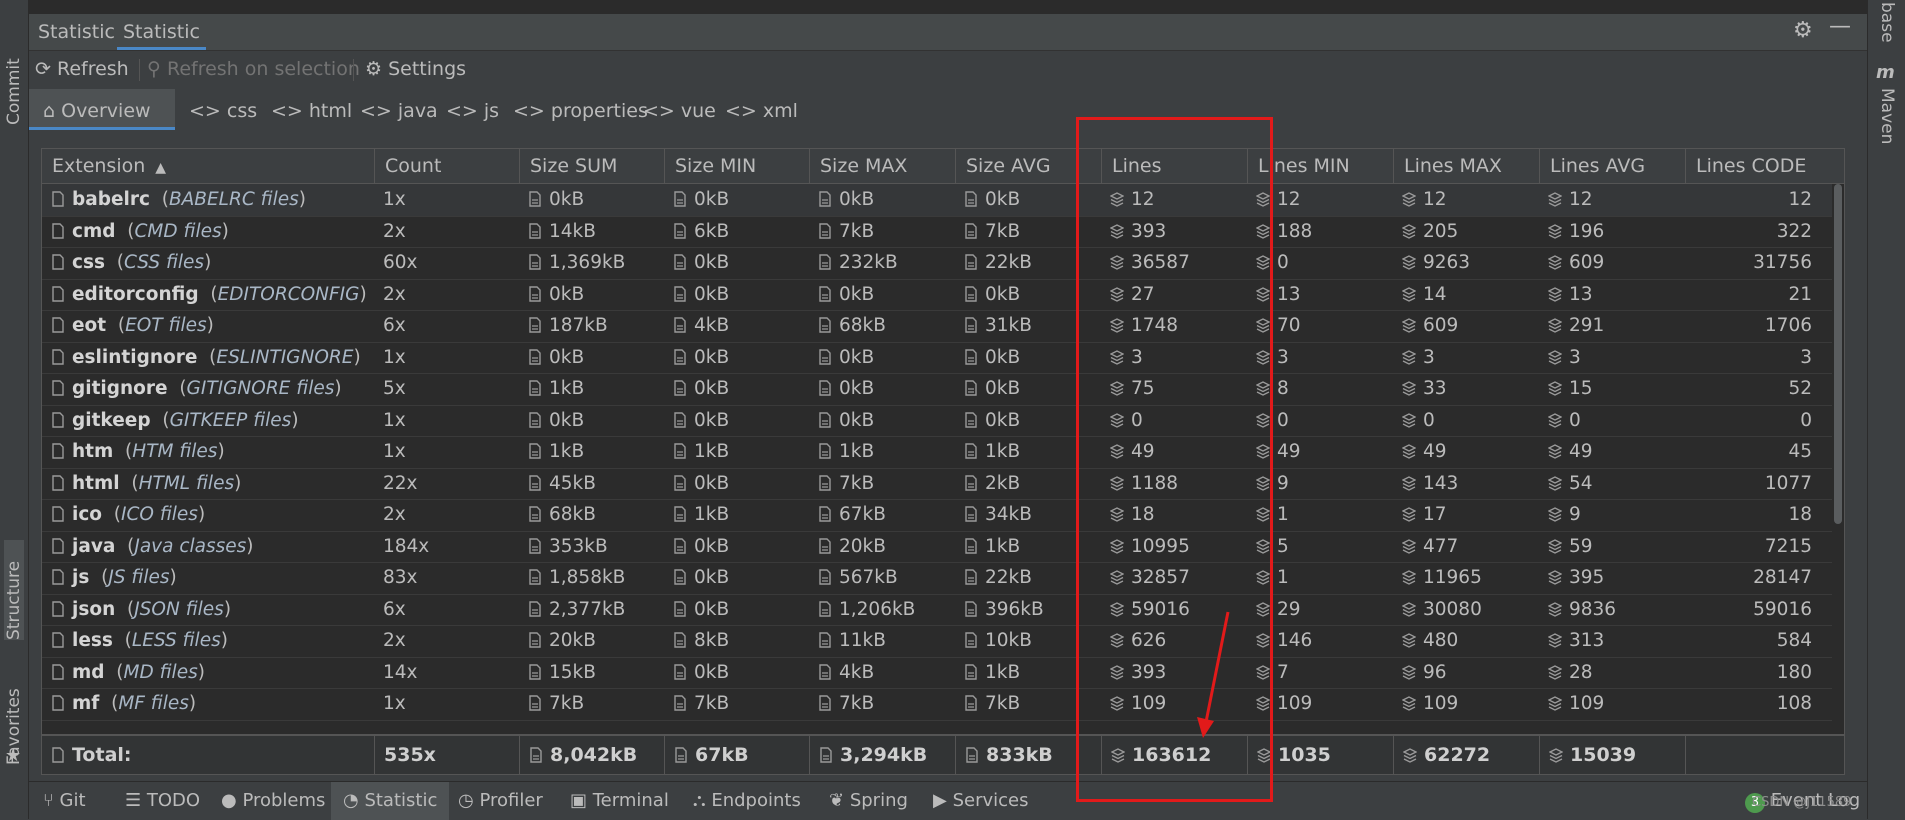 This screenshot has height=820, width=1905. Describe the element at coordinates (630, 800) in the screenshot. I see `bottom-tab-label: Terminal` at that location.